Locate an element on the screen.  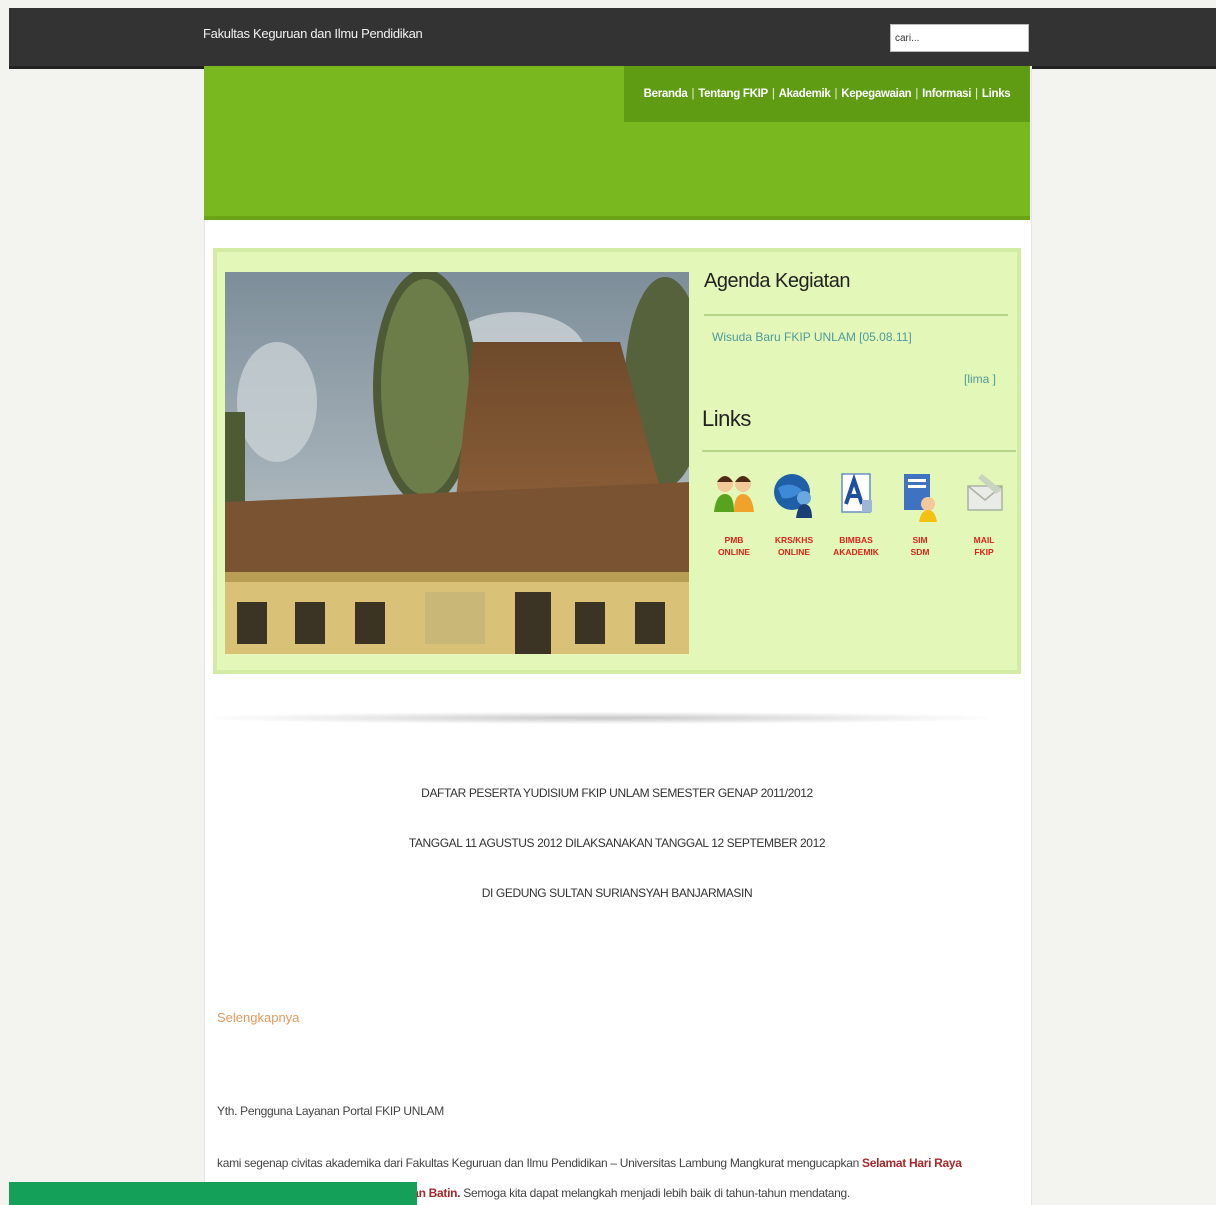
nav-item-informasi: Informasi is located at coordinates (946, 94).